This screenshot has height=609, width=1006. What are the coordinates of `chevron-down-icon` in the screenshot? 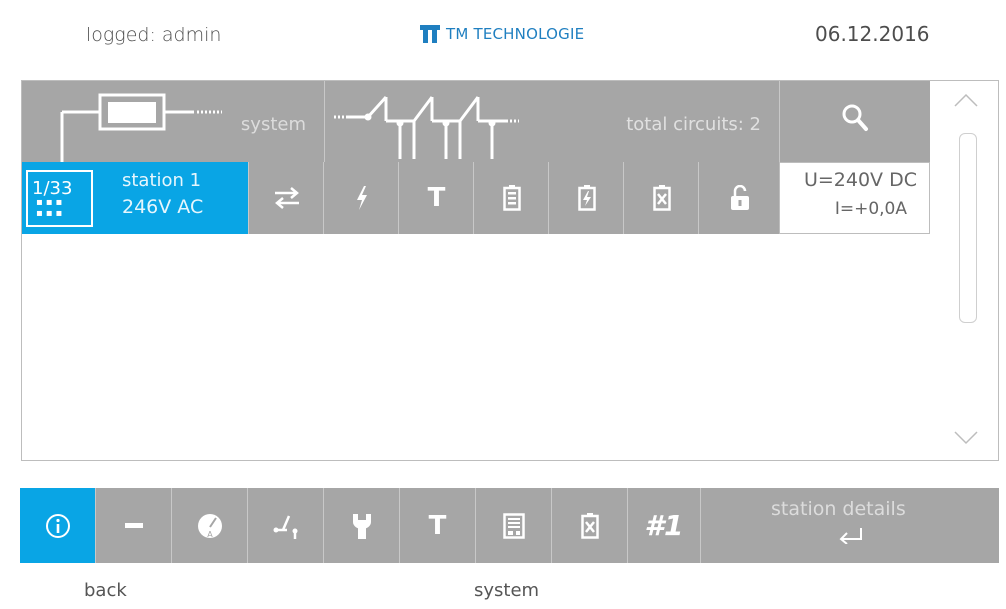 It's located at (966, 438).